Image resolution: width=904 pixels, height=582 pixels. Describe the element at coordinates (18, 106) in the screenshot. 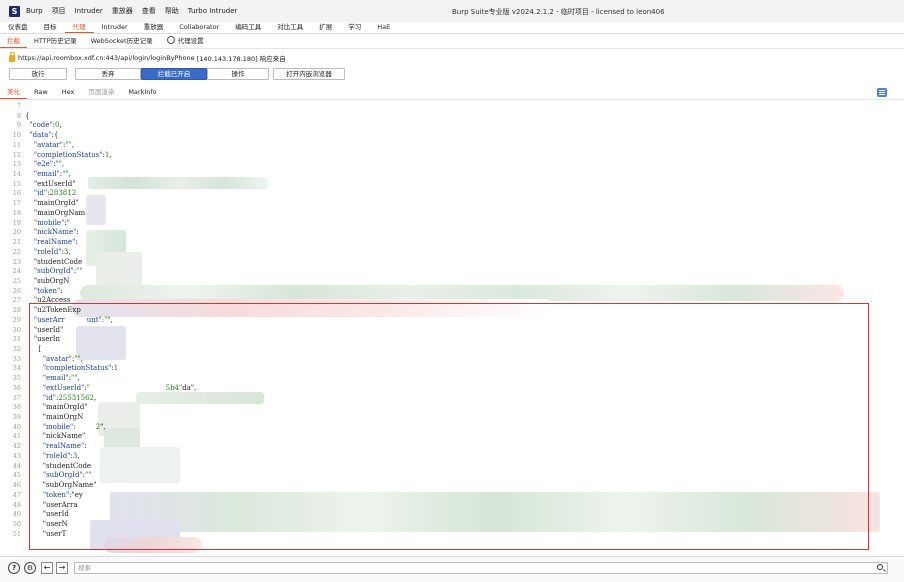

I see `line-number: 7` at that location.